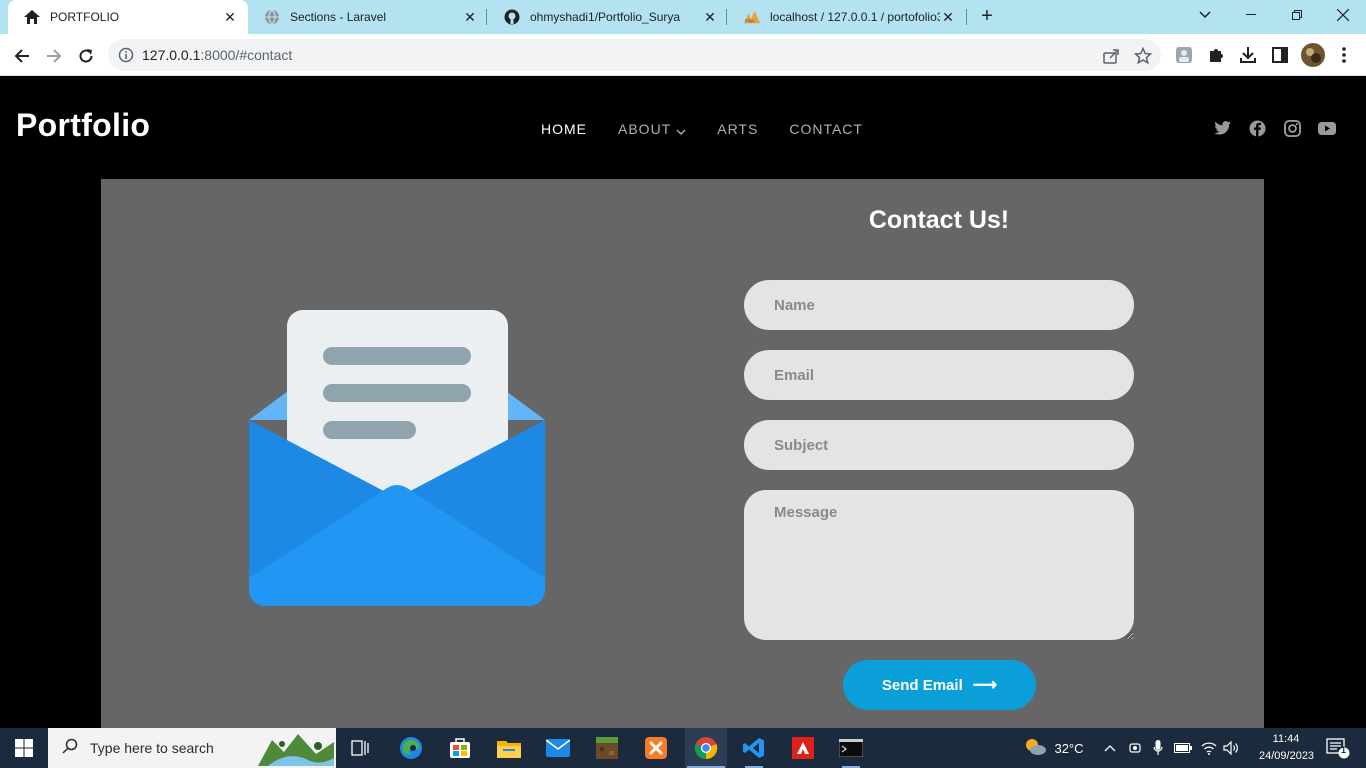 The image size is (1366, 768). What do you see at coordinates (706, 748) in the screenshot?
I see `chrome-icon` at bounding box center [706, 748].